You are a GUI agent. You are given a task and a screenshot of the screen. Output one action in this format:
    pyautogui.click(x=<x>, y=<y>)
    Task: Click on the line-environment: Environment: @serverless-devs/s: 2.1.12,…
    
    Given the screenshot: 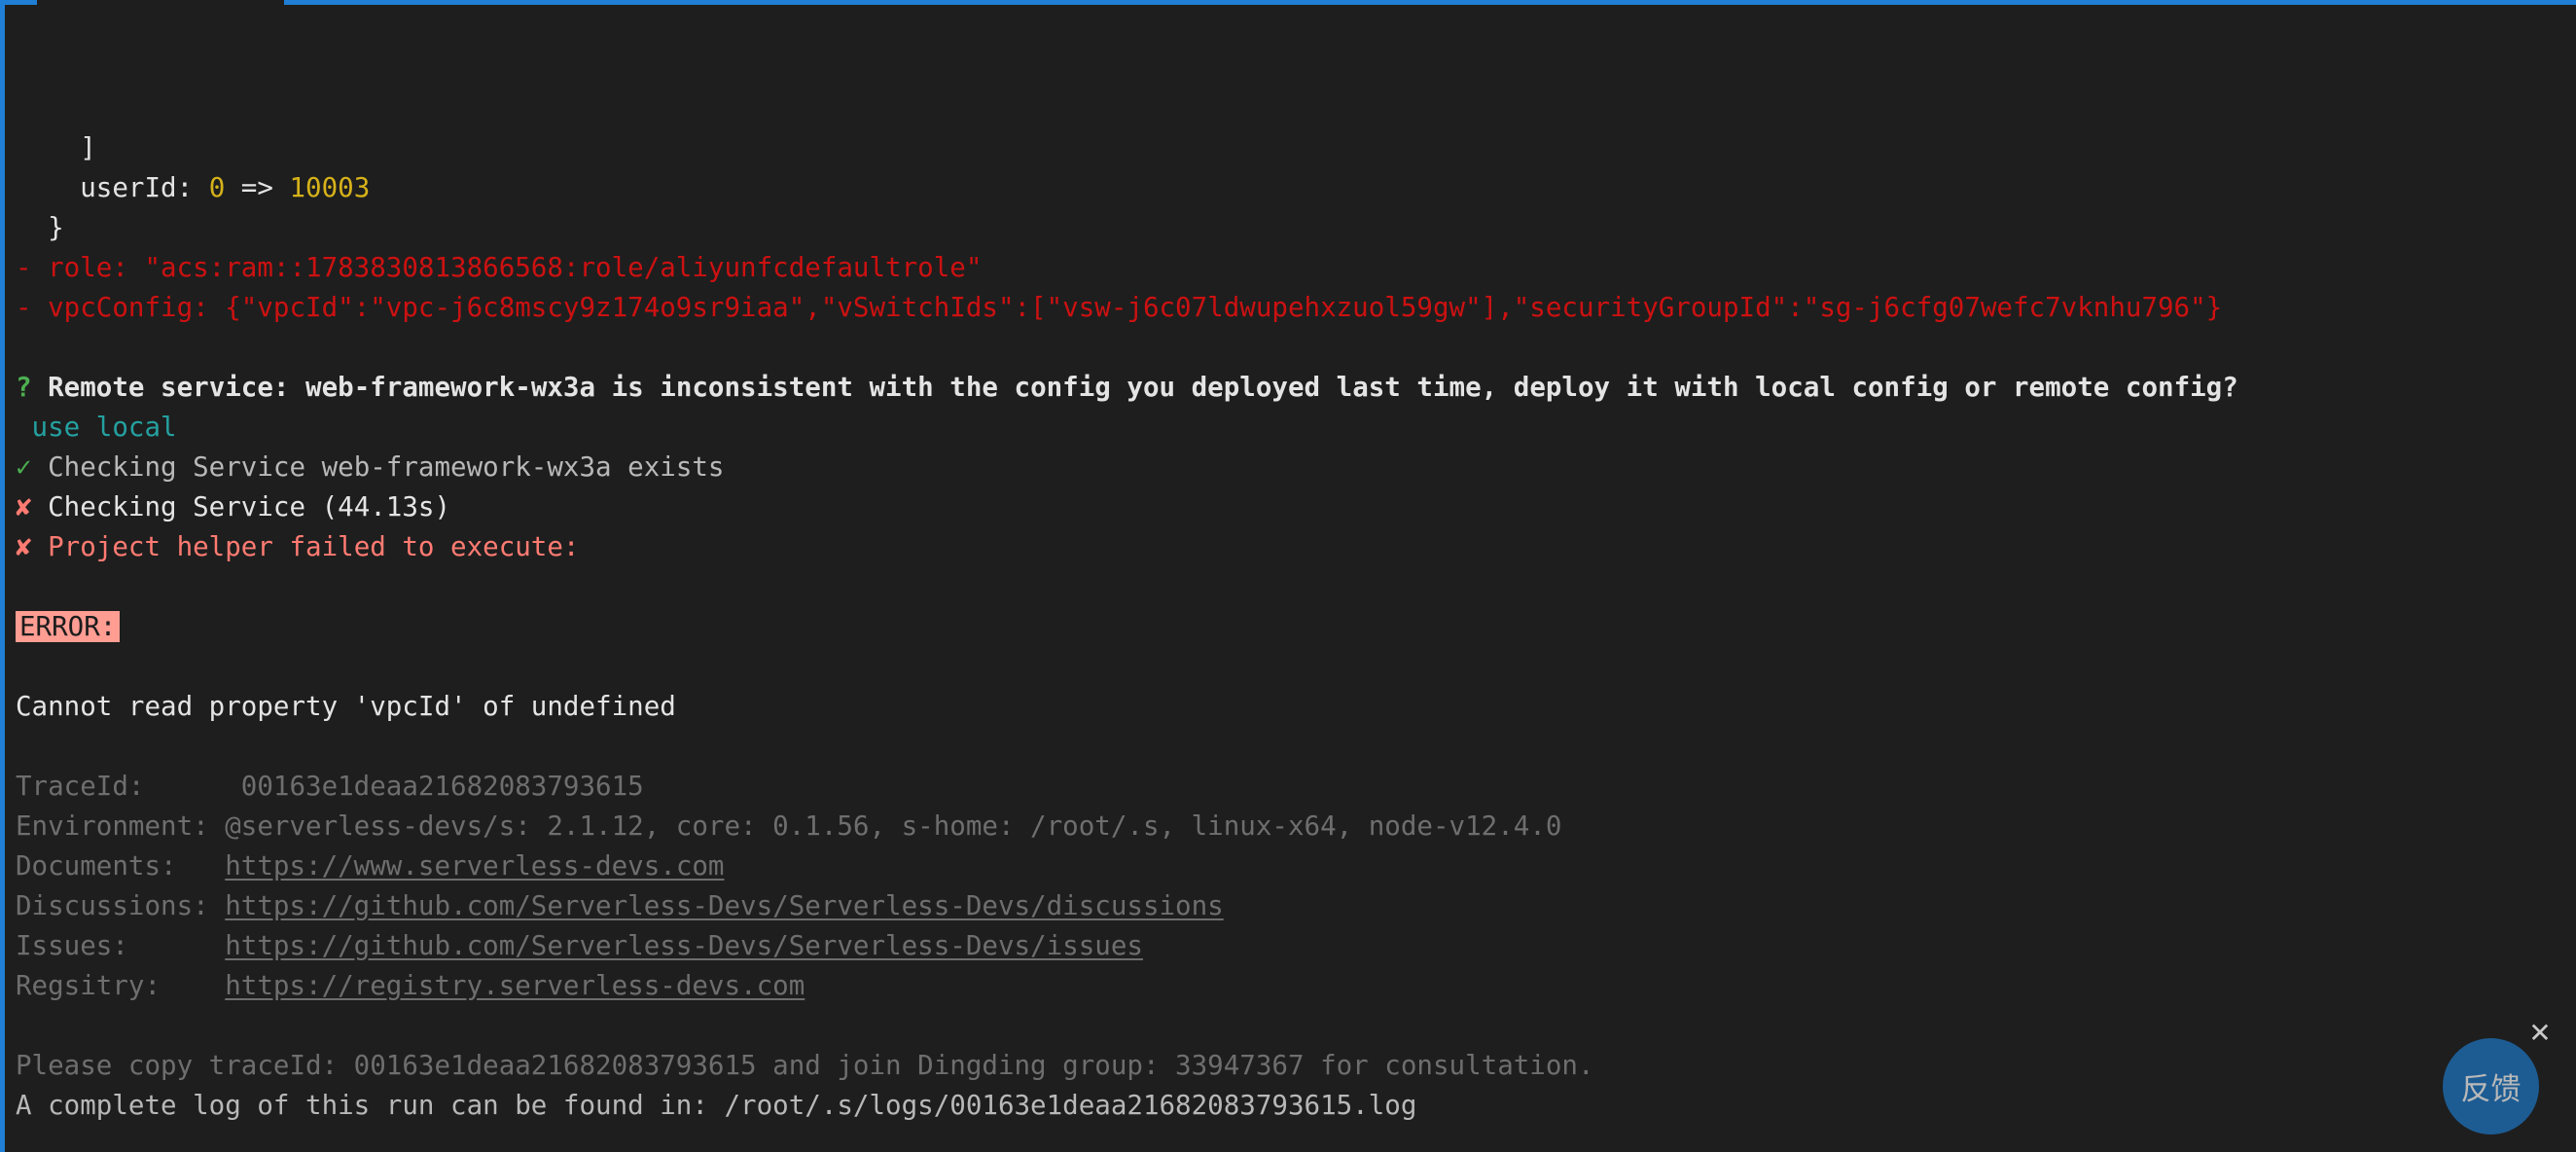 What is the action you would take?
    pyautogui.click(x=1296, y=826)
    